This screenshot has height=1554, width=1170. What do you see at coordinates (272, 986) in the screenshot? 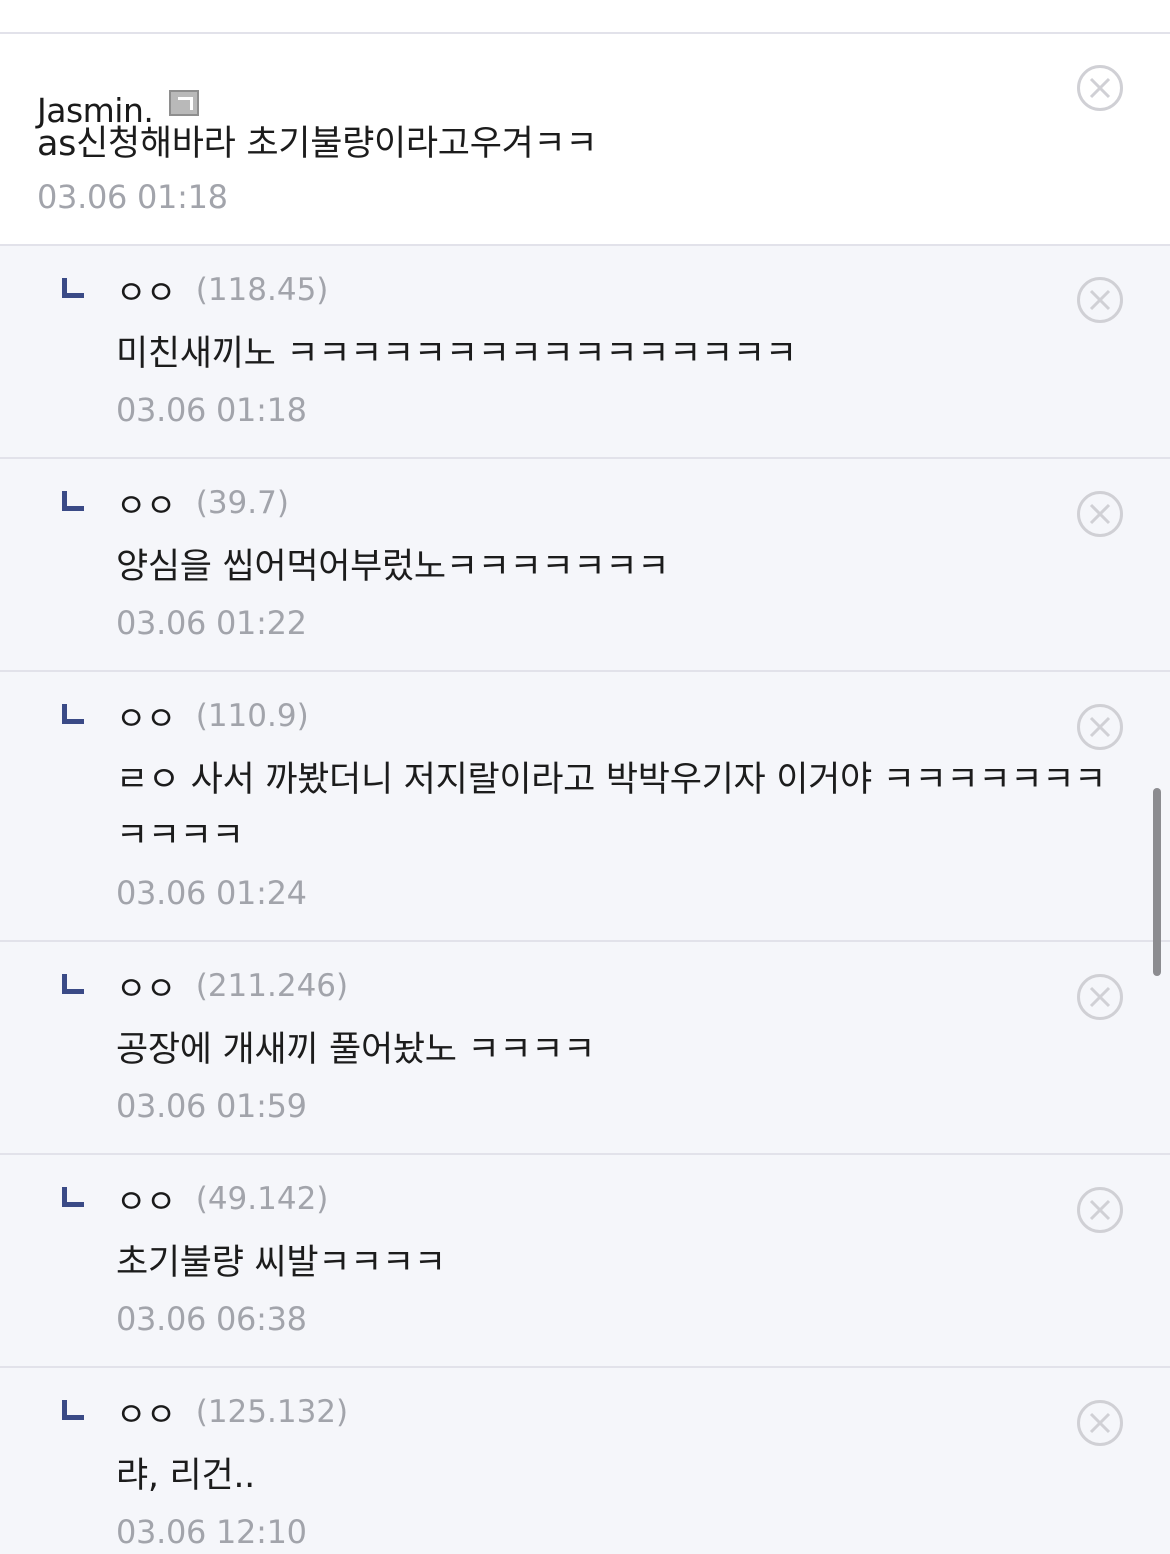
I see `reply-ip: (211.246)` at bounding box center [272, 986].